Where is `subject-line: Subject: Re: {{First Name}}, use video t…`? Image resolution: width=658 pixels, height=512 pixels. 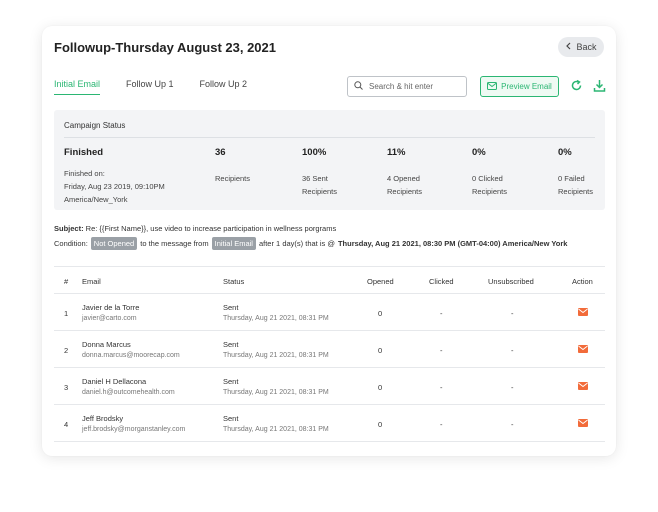
subject-line: Subject: Re: {{First Name}}, use video t… is located at coordinates (195, 228).